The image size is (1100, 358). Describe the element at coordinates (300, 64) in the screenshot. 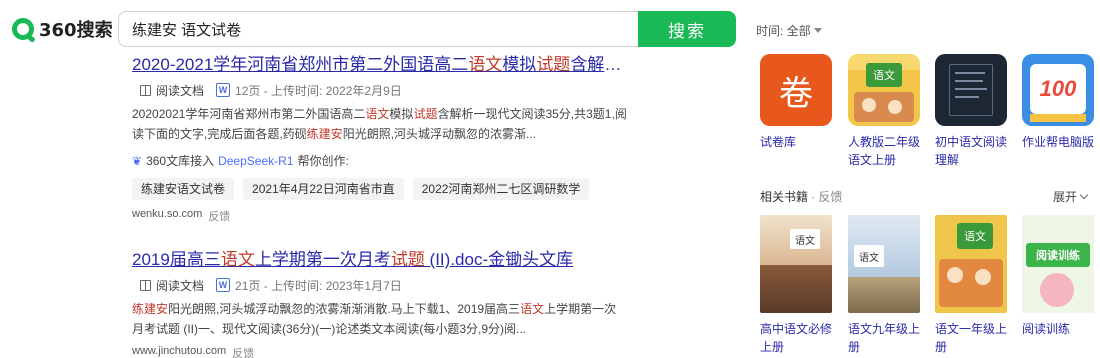

I see `title-text: 2020-2021学年河南省郑州市第二外国语高二` at that location.